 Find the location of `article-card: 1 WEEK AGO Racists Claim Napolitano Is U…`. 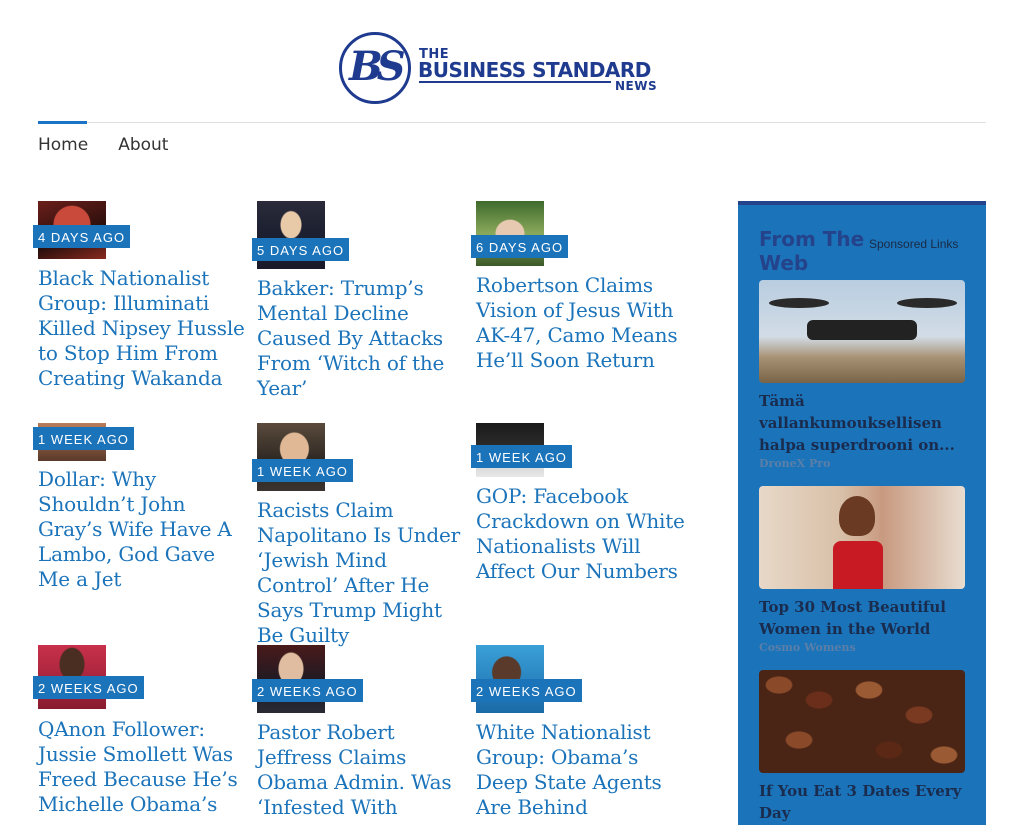

article-card: 1 WEEK AGO Racists Claim Napolitano Is U… is located at coordinates (359, 535).